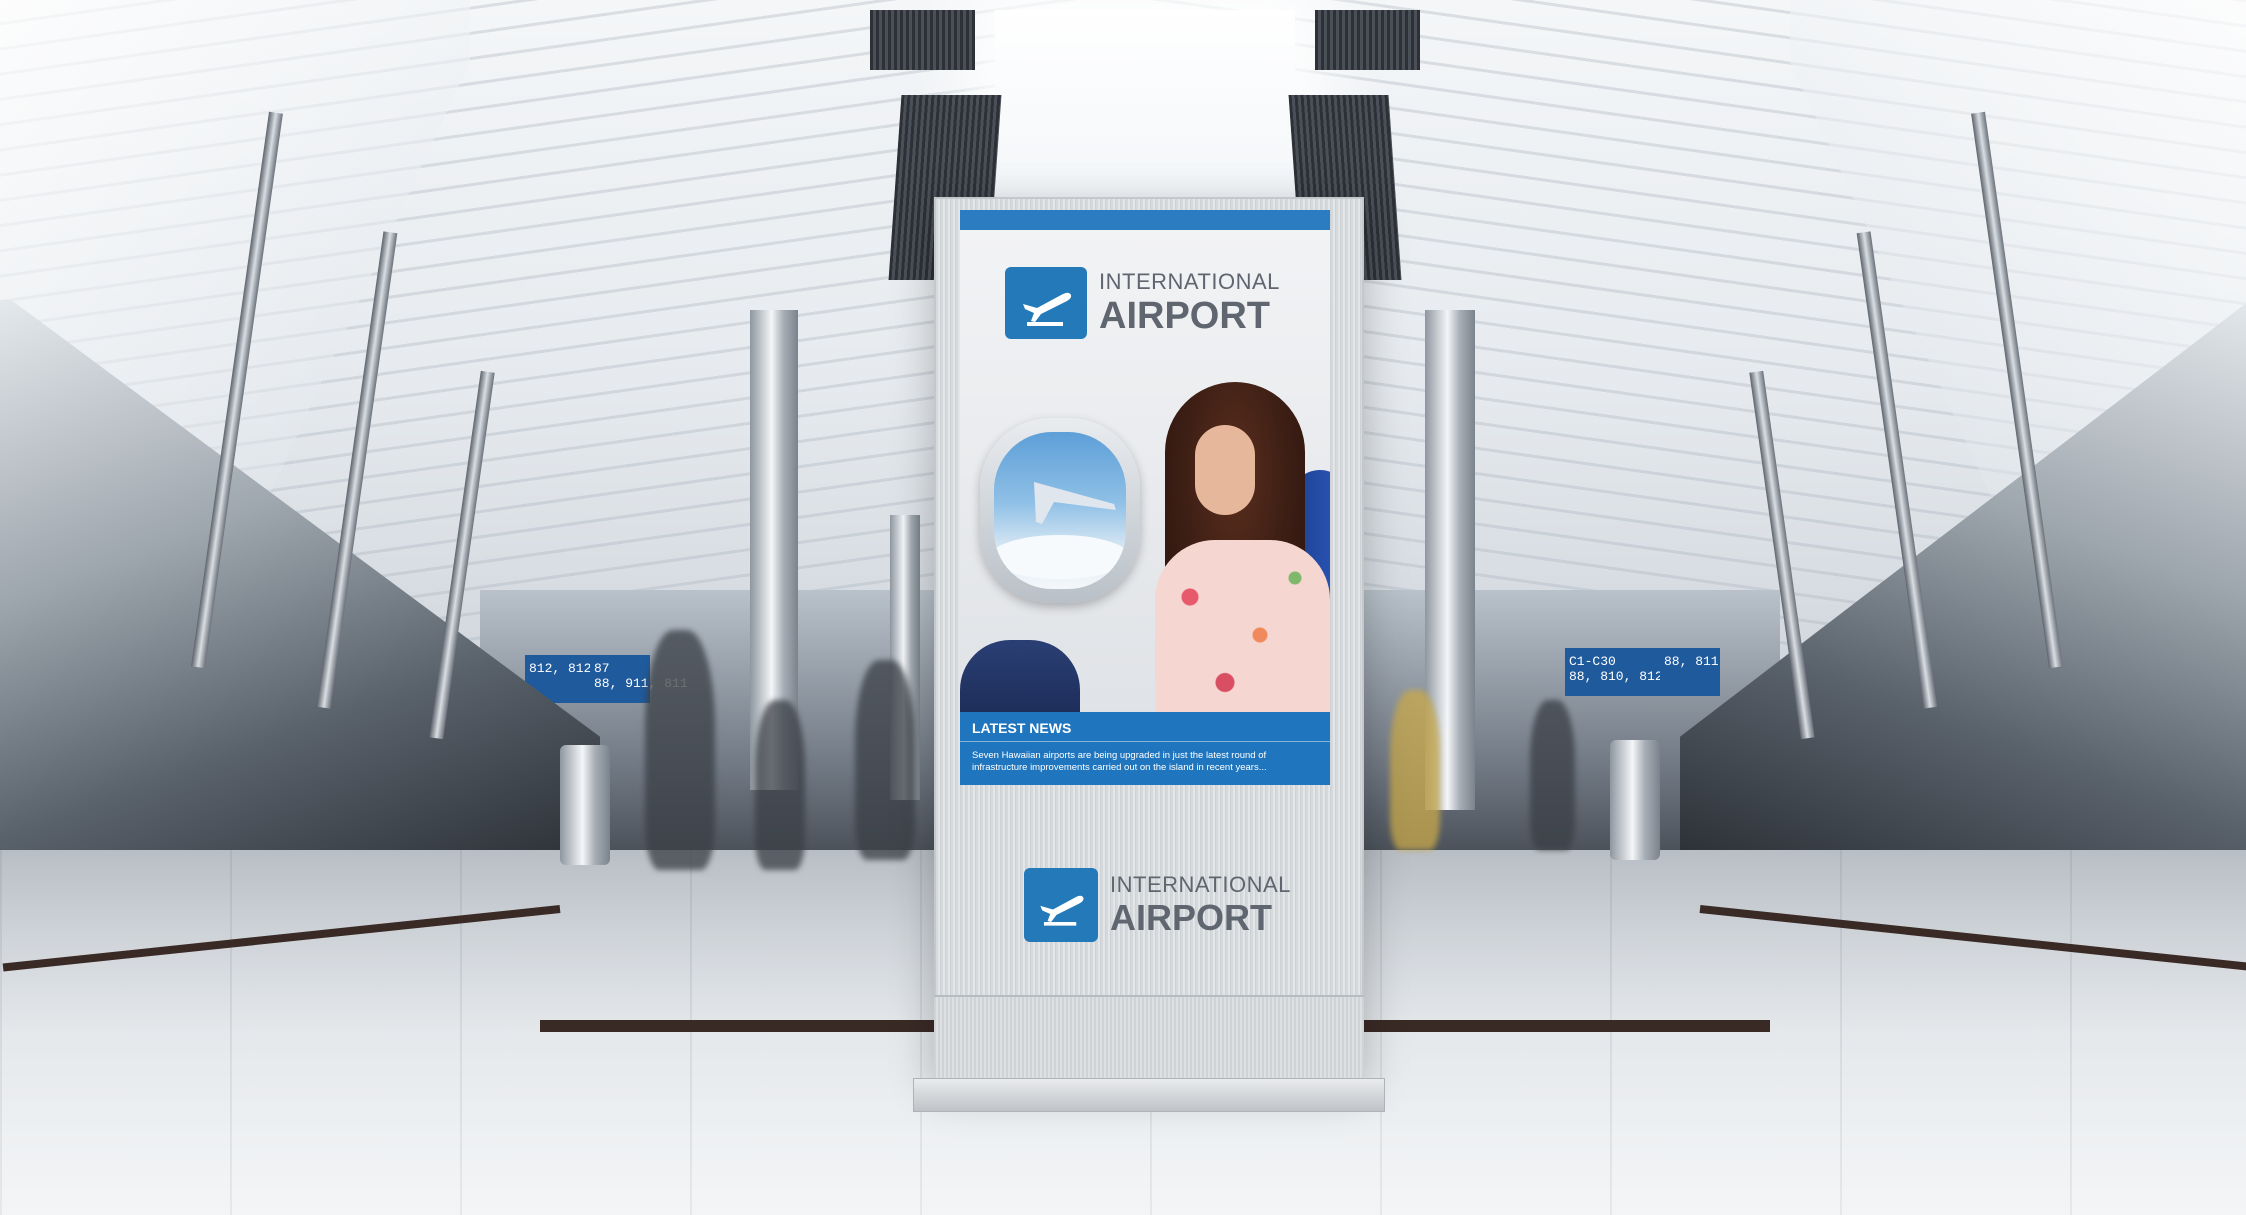 This screenshot has height=1215, width=2246. What do you see at coordinates (639, 679) in the screenshot?
I see `departure-sign: 87 88, 911, 811` at bounding box center [639, 679].